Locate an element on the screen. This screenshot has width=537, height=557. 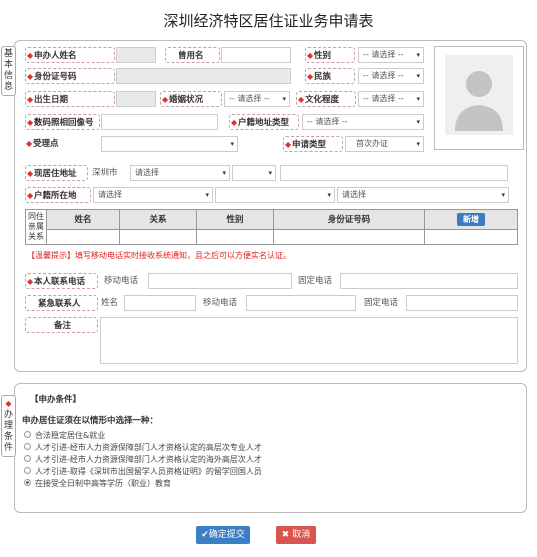
gender-select: -- 请选择 -- ▾ is located at coordinates (391, 55).